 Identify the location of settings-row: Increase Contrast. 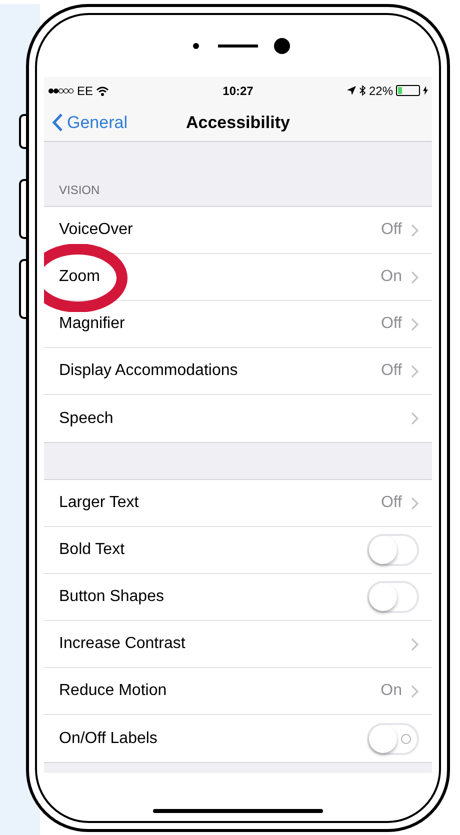
(238, 644).